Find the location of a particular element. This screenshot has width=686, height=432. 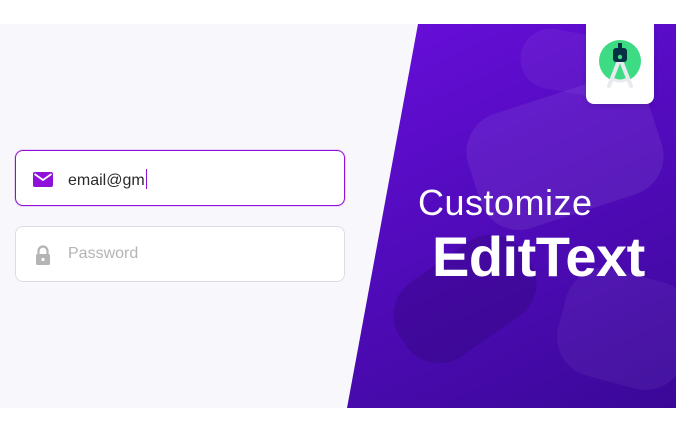

title-line-customize: Customize is located at coordinates (505, 202).